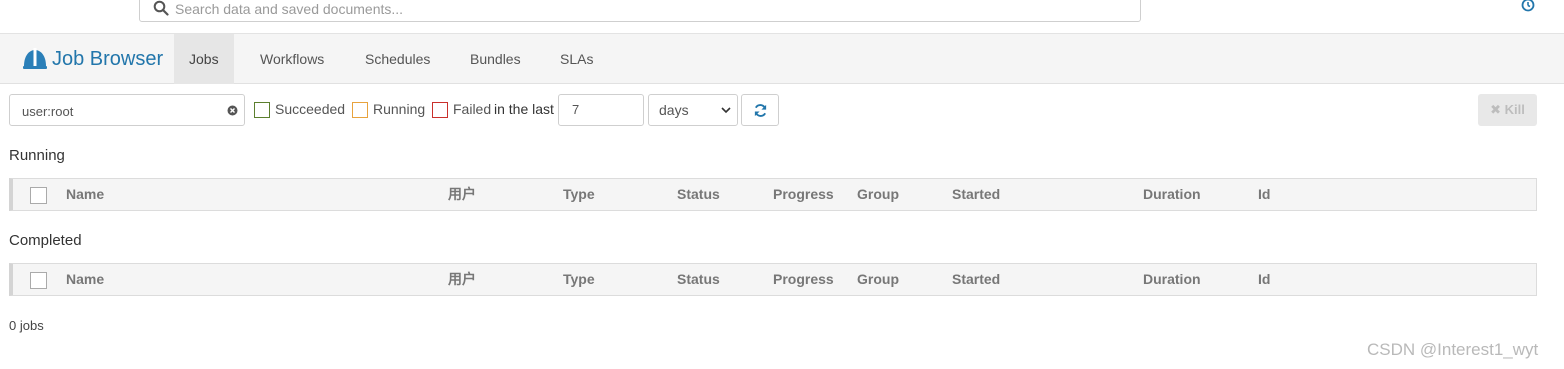 This screenshot has height=369, width=1564. I want to click on global-search, so click(640, 11).